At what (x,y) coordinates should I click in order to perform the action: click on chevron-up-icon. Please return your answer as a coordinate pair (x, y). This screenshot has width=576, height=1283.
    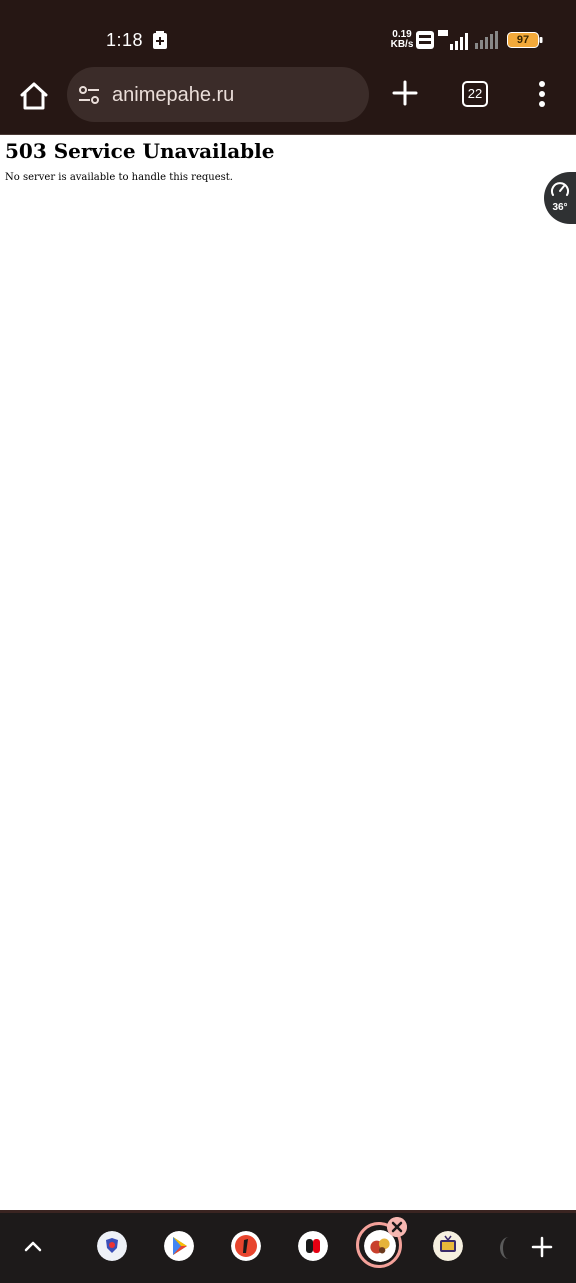
    Looking at the image, I should click on (33, 1246).